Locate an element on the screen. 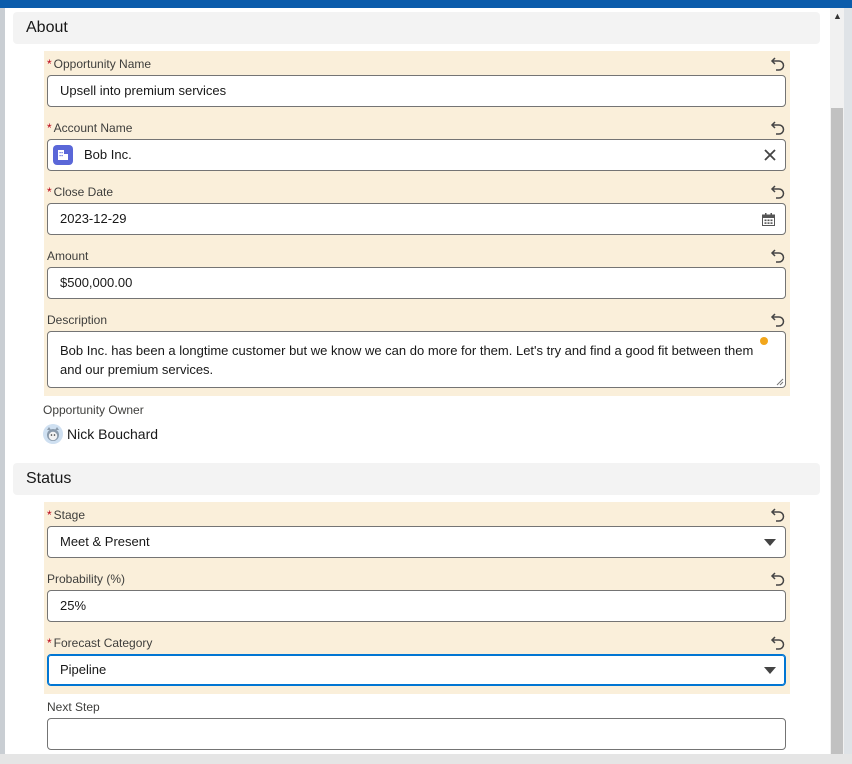  resize-handle is located at coordinates (779, 381).